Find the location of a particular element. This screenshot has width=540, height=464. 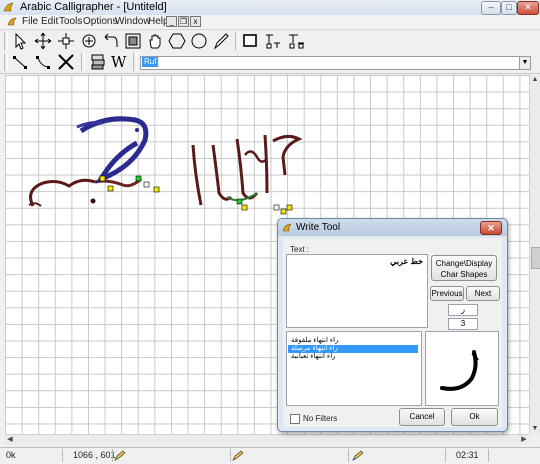

pointer-icon is located at coordinates (20, 41).